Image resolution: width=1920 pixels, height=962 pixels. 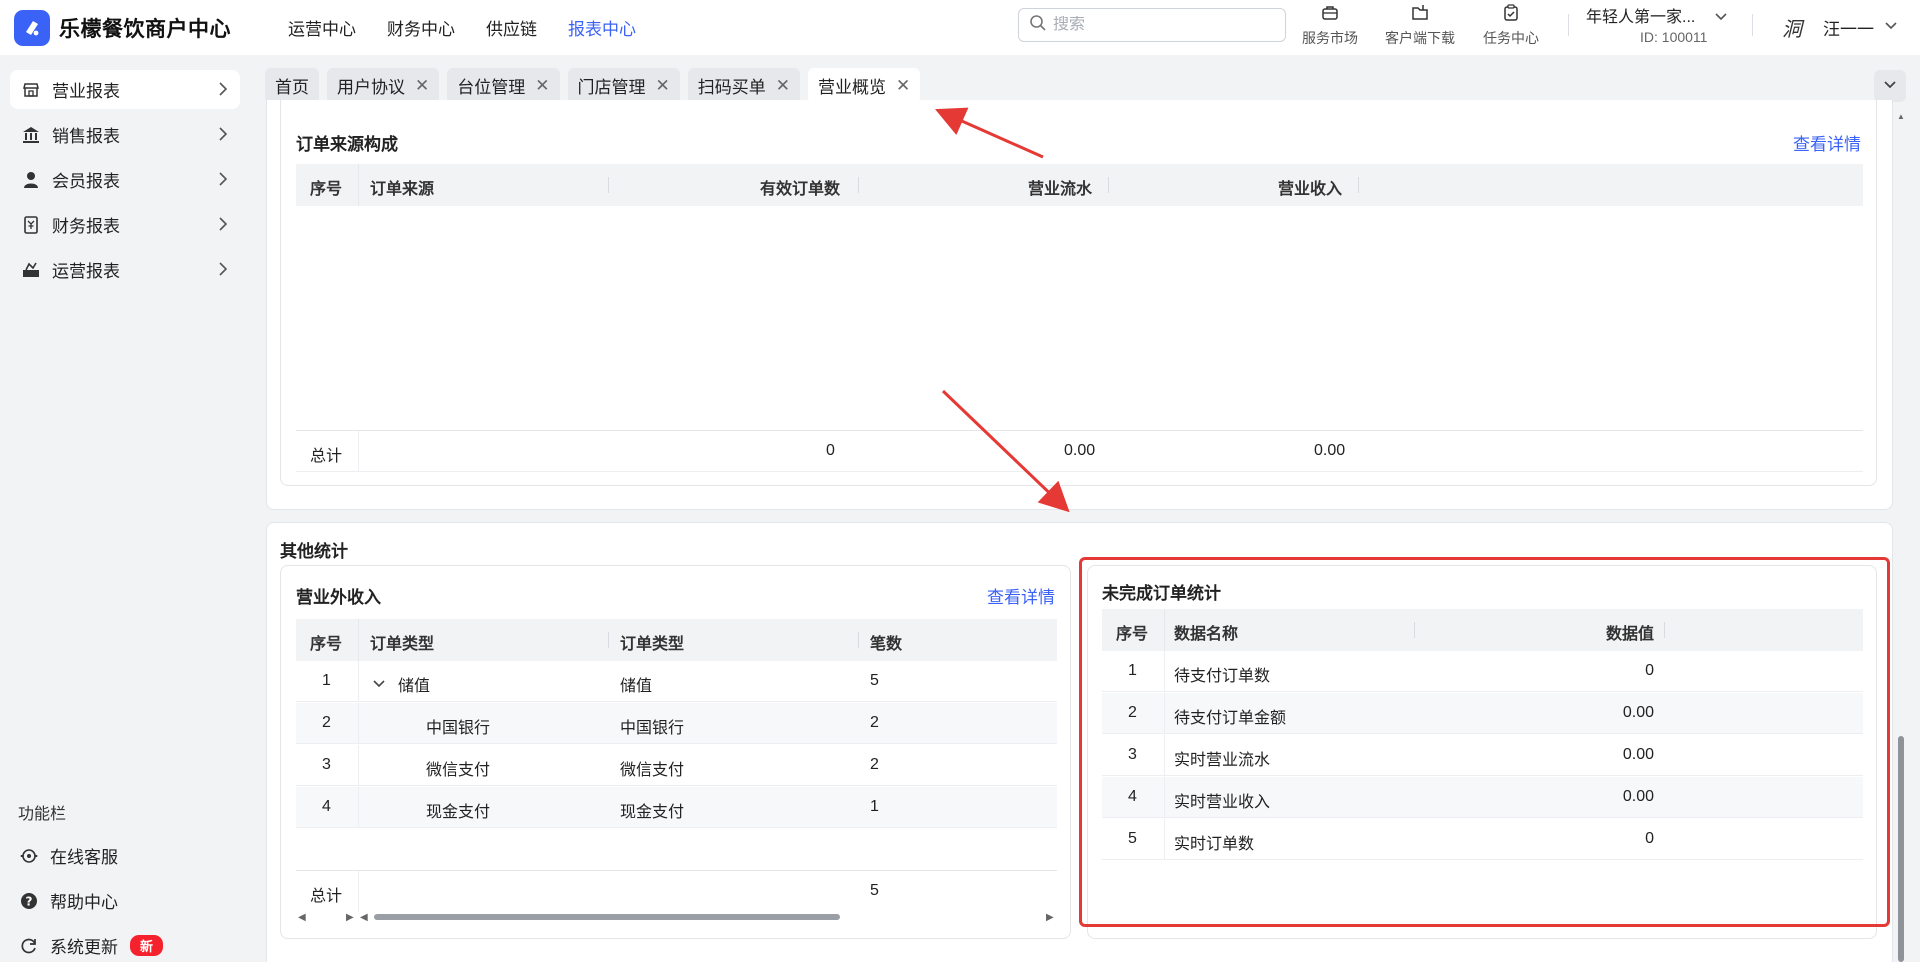 I want to click on table-row: 2 待支付订单金额 0.00, so click(x=1482, y=713).